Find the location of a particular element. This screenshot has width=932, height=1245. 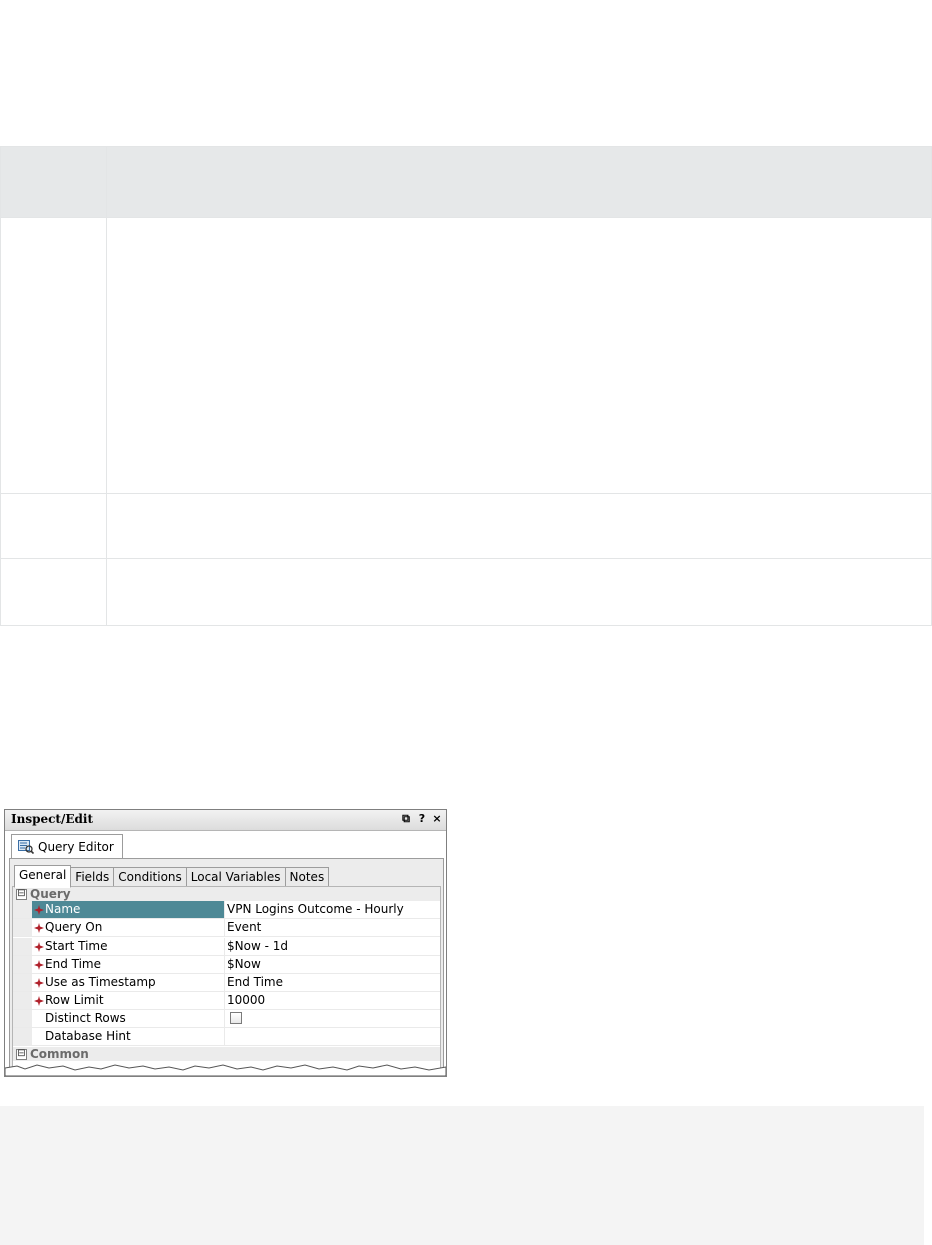

property-row-row-limit: Row Limit 10000 is located at coordinates (226, 1001).